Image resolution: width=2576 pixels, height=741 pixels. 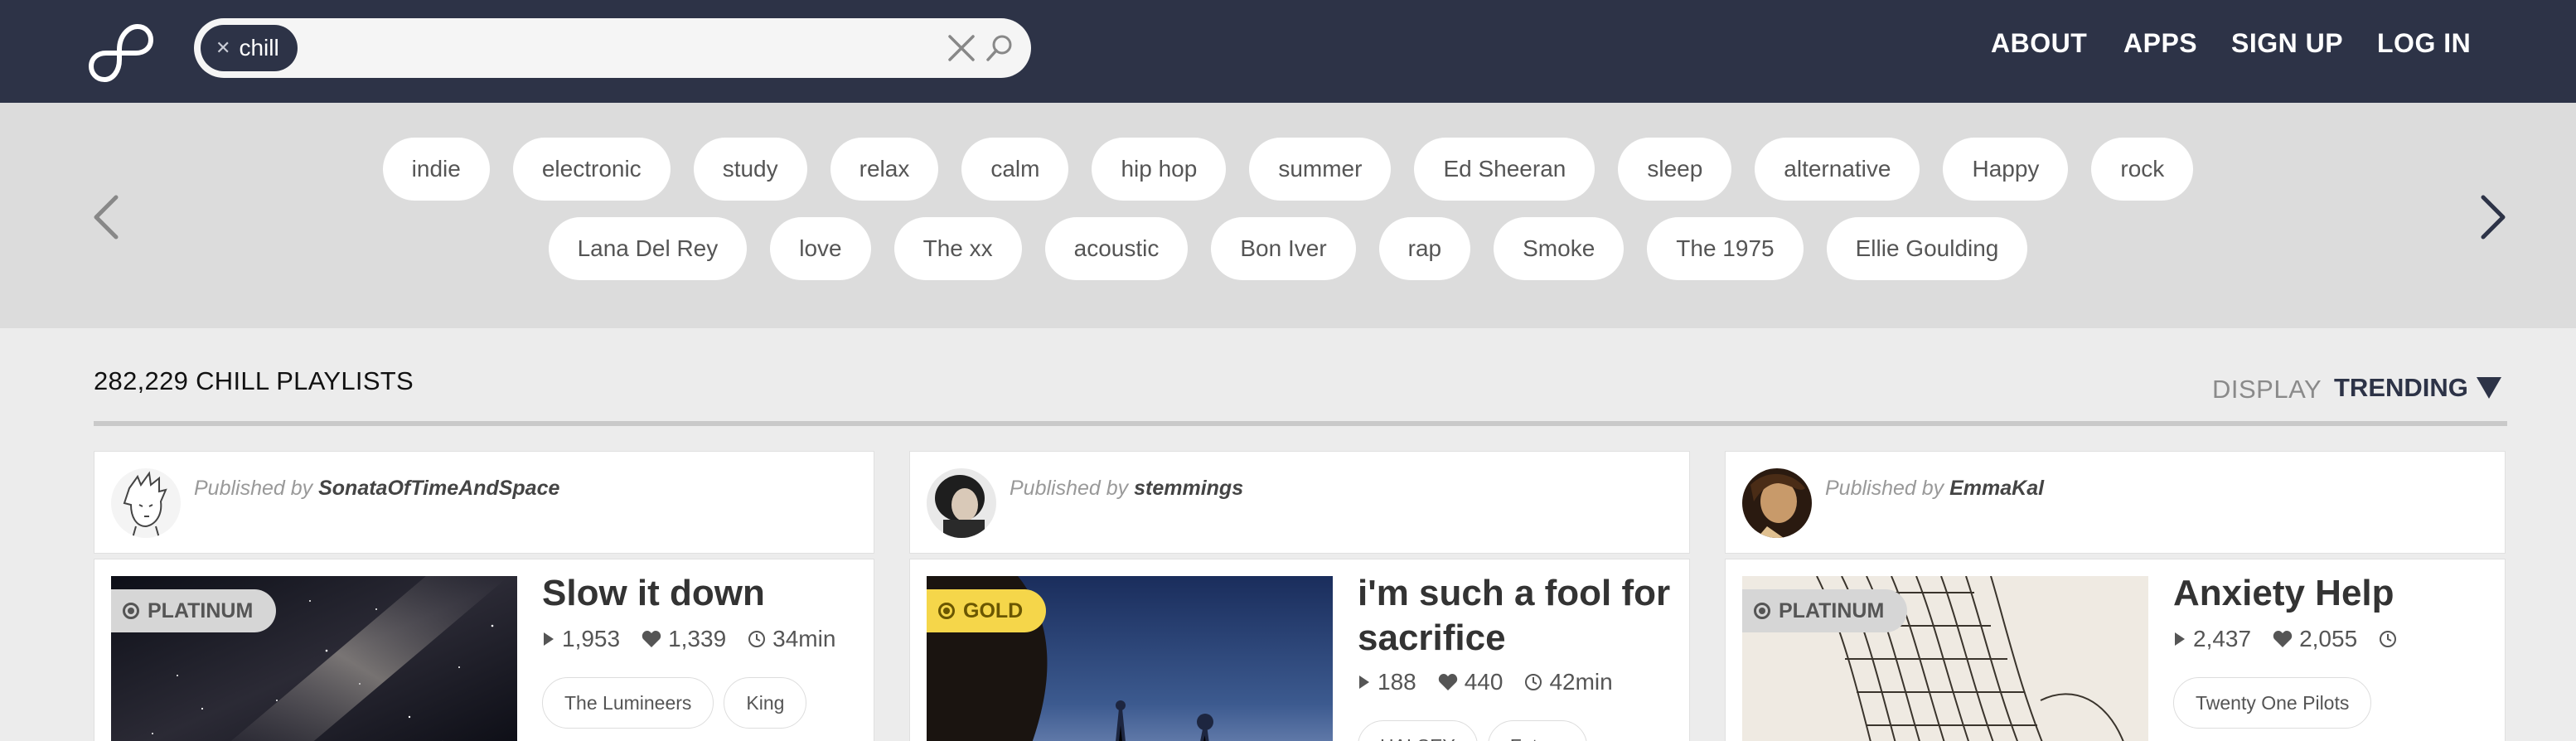 I want to click on plays-stat: 188, so click(x=1387, y=682).